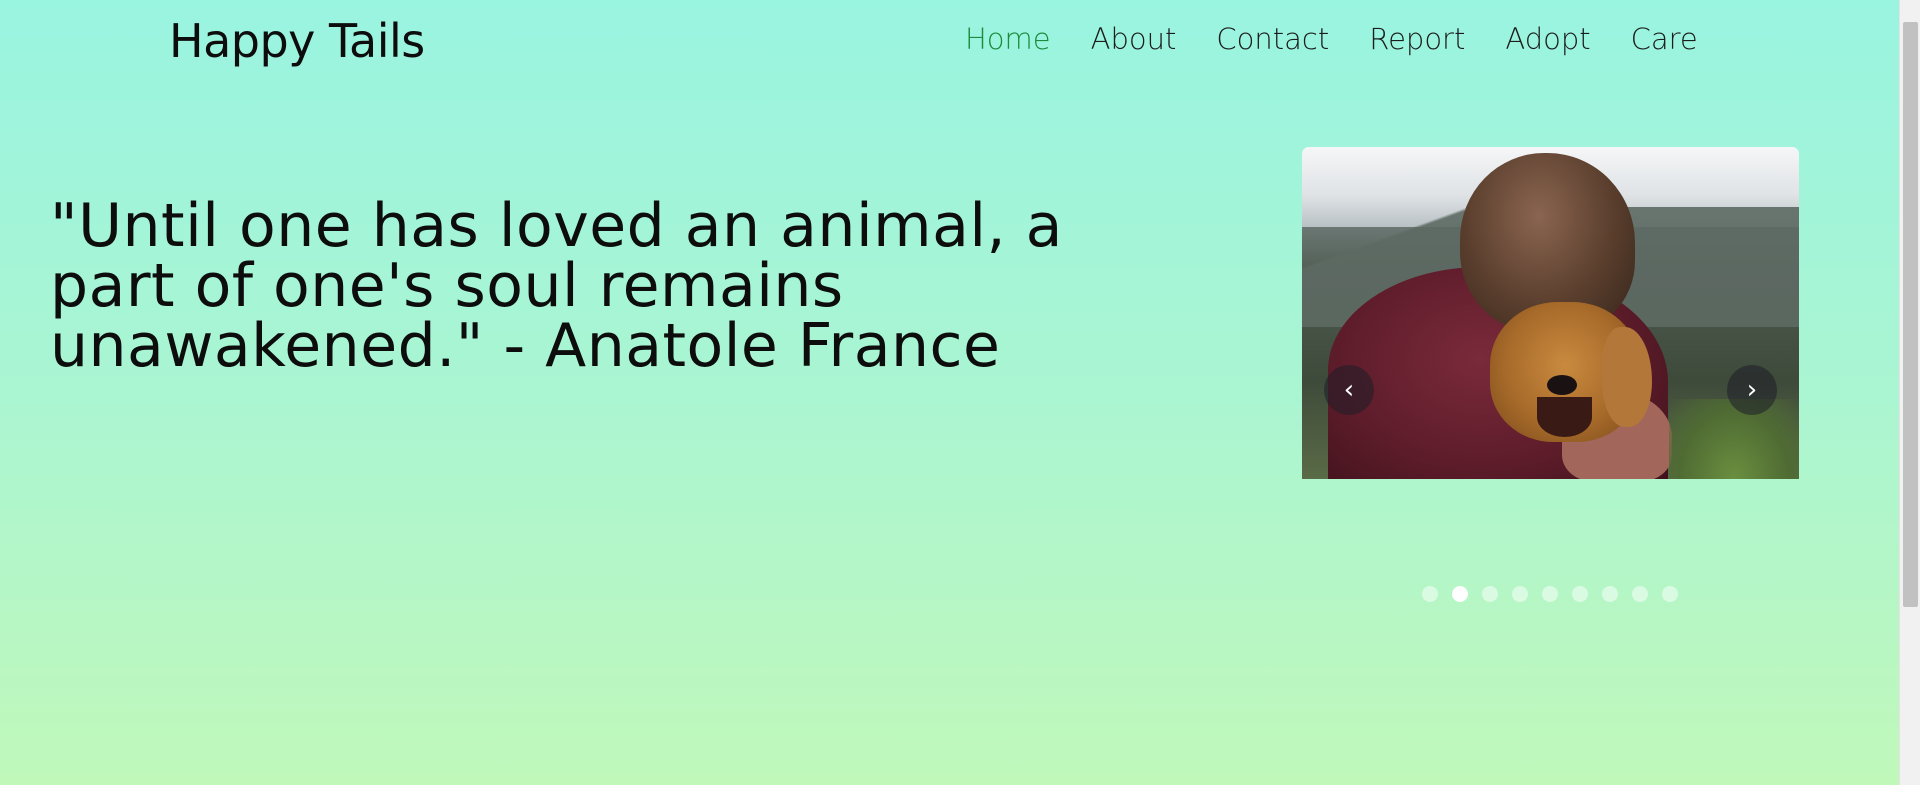 The width and height of the screenshot is (1920, 785). I want to click on nav-item-care: Care, so click(1664, 39).